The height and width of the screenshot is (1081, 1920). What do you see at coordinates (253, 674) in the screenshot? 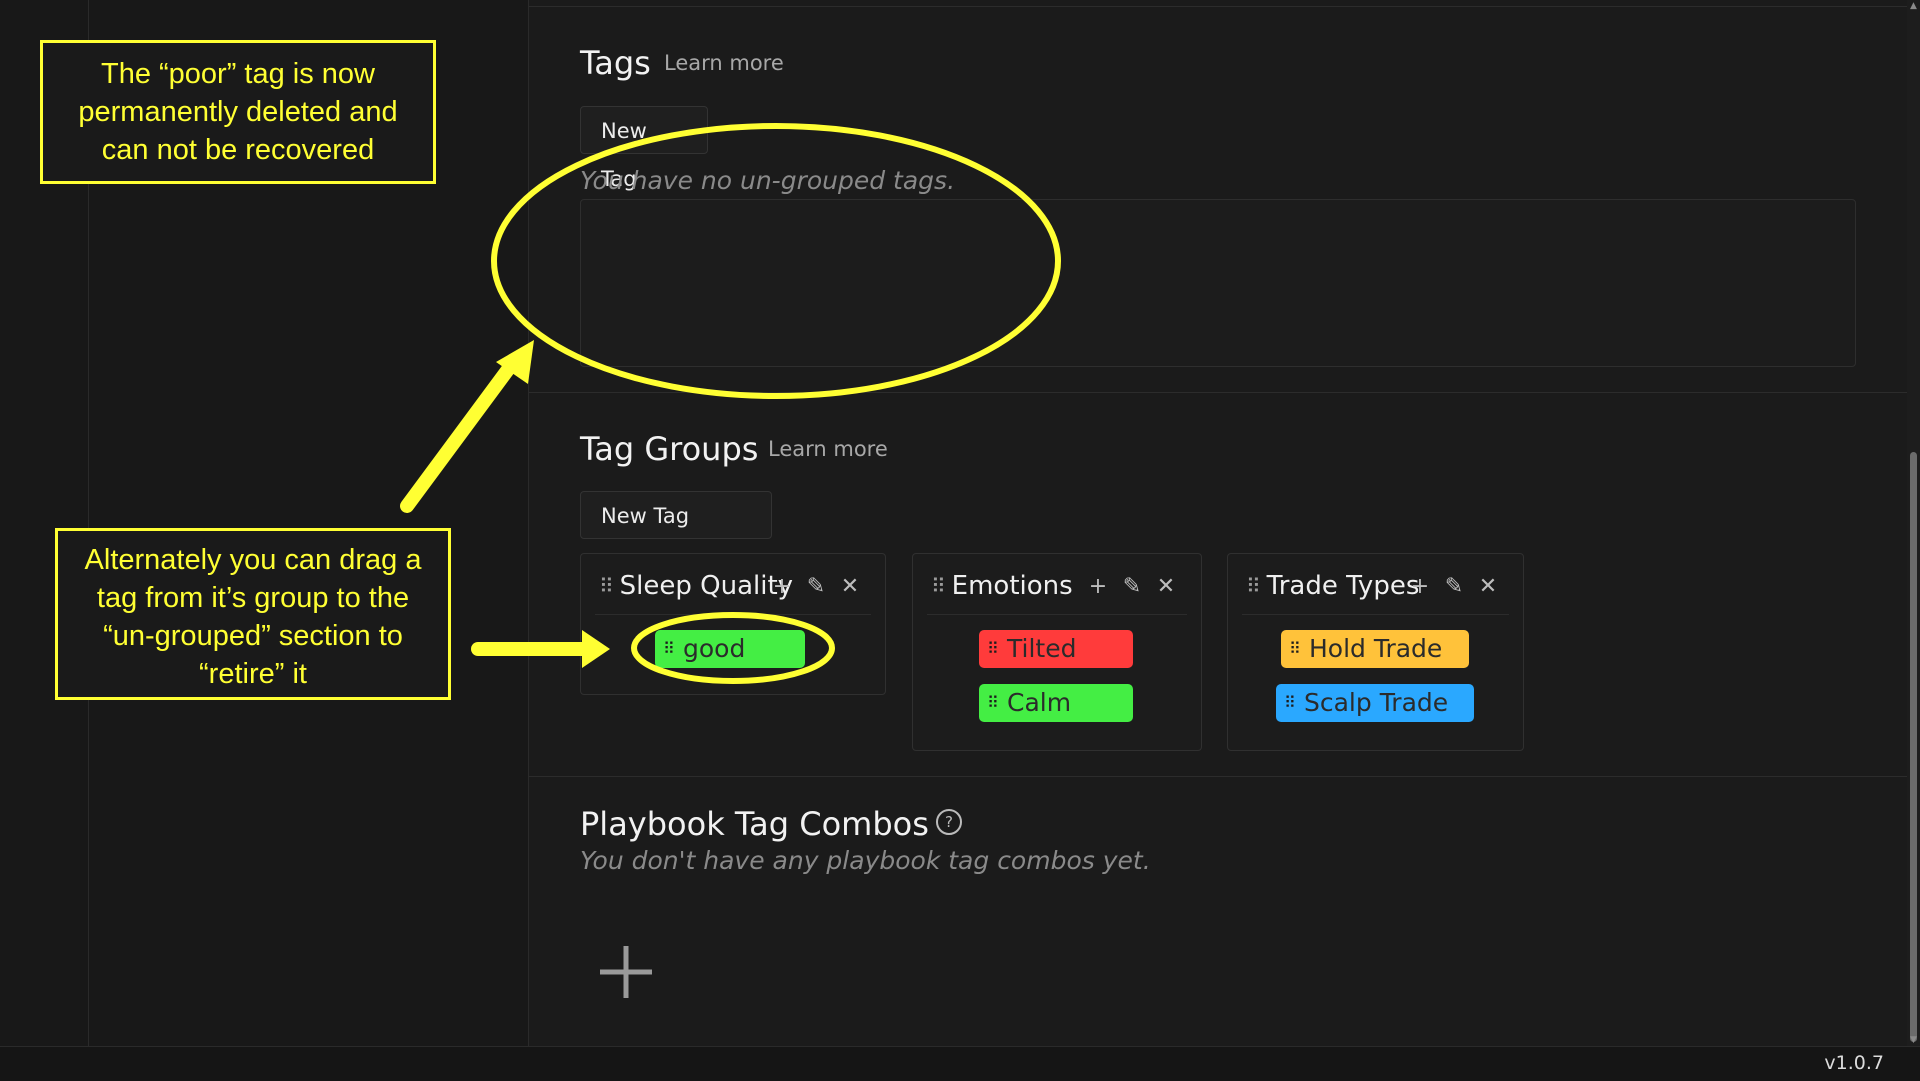
I see `annotation-line: “retire” it` at bounding box center [253, 674].